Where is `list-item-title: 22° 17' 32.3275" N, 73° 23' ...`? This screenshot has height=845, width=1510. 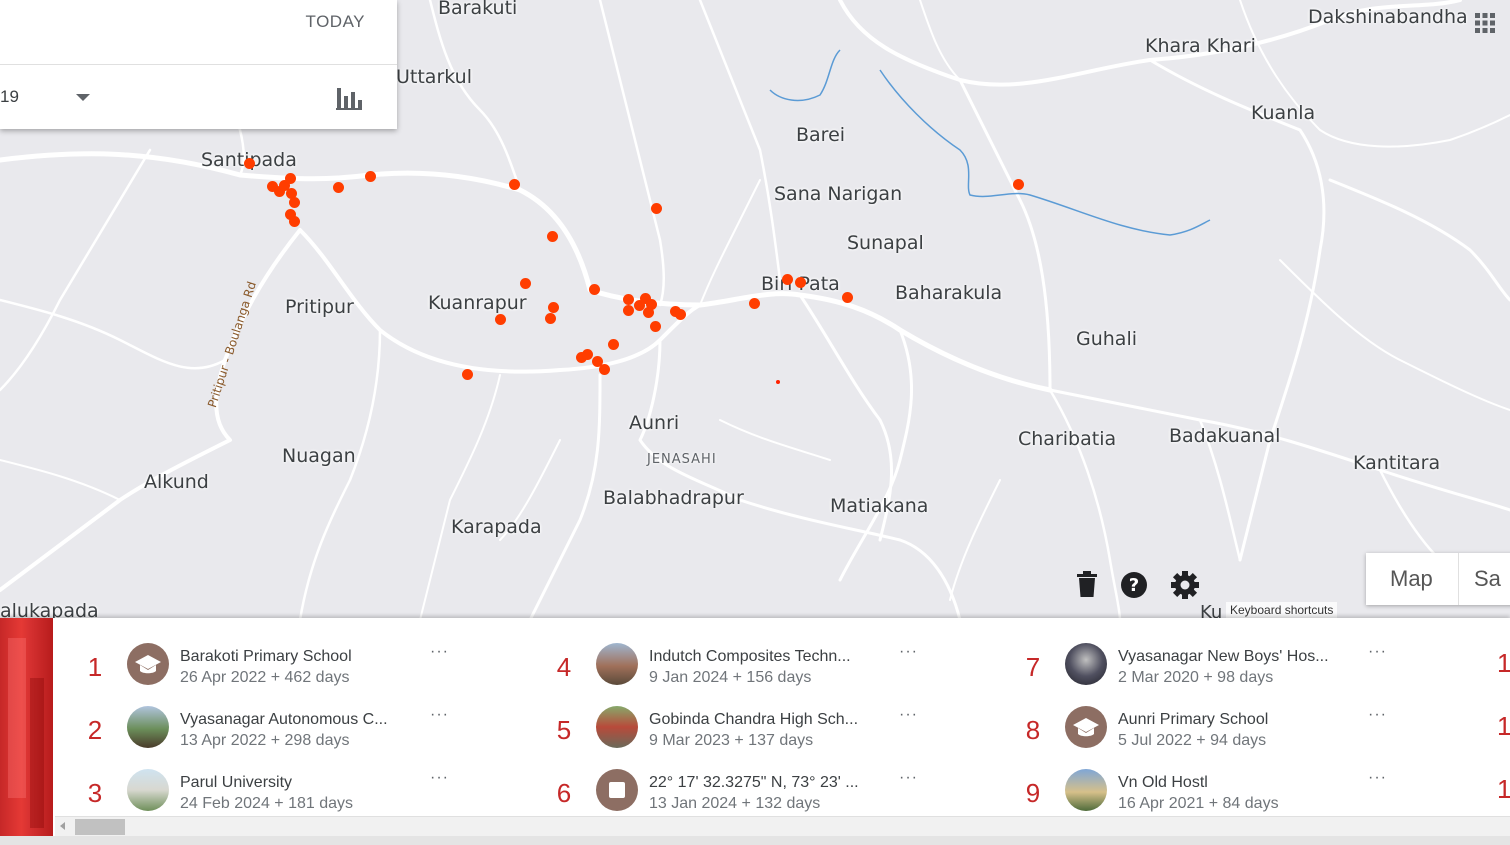
list-item-title: 22° 17' 32.3275" N, 73° 23' ... is located at coordinates (754, 783).